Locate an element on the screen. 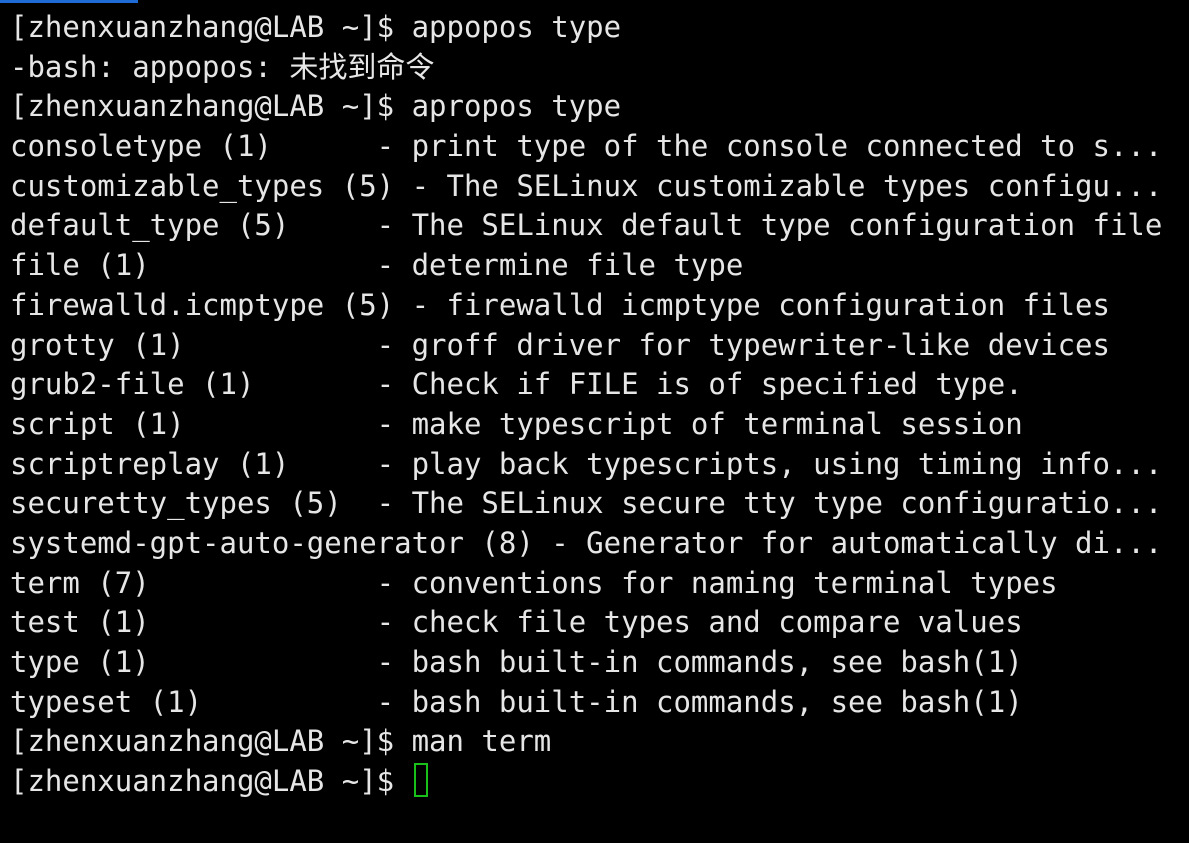 The width and height of the screenshot is (1189, 843). prompt-line: [zhenxuanzhang@LAB ~]$ is located at coordinates (594, 782).